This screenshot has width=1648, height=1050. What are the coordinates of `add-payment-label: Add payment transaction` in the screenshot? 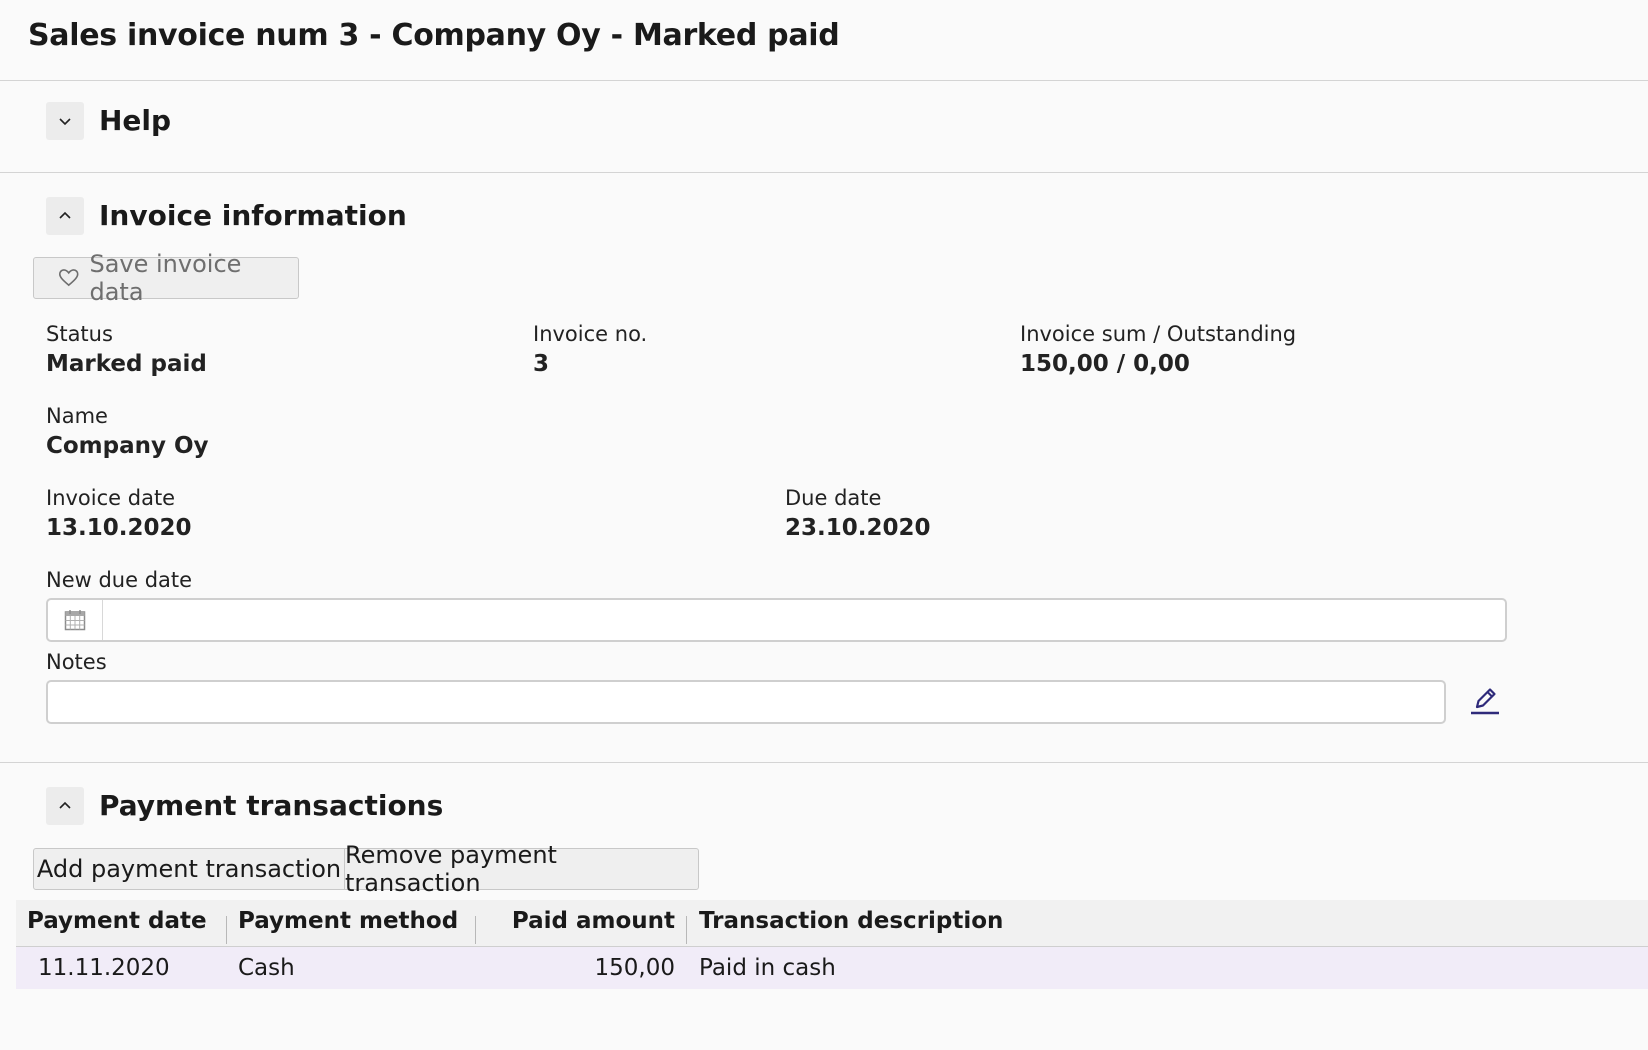 It's located at (189, 869).